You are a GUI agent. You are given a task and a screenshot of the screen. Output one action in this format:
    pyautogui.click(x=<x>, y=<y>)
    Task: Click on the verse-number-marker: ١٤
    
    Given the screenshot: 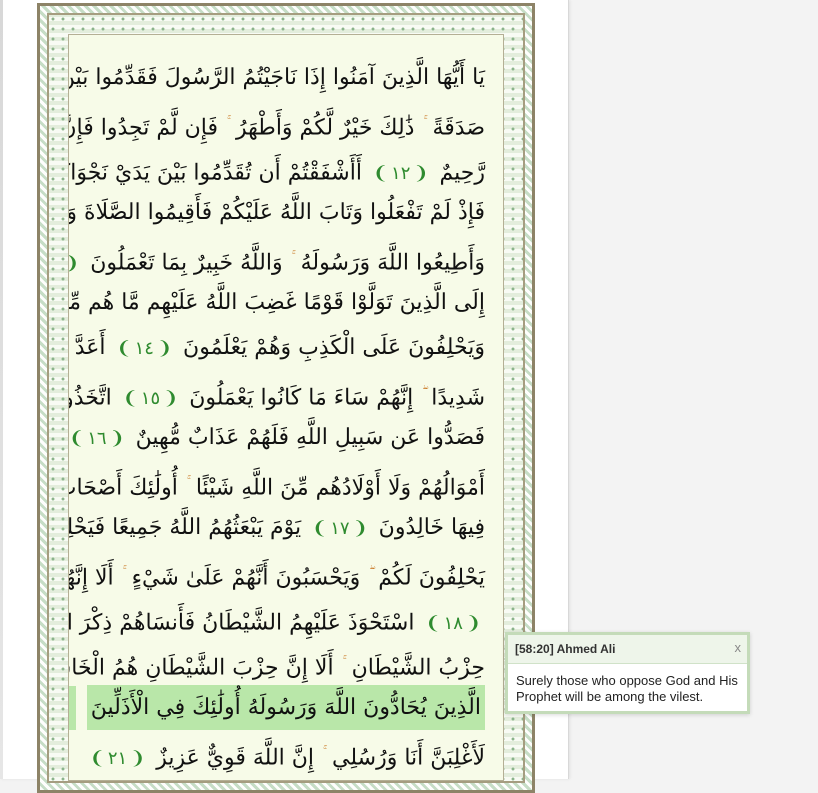 What is the action you would take?
    pyautogui.click(x=145, y=348)
    